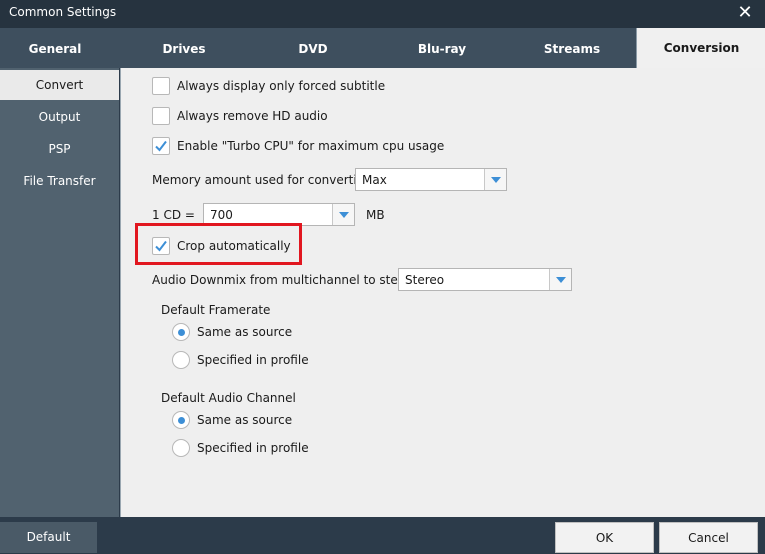 Image resolution: width=765 pixels, height=554 pixels. Describe the element at coordinates (262, 180) in the screenshot. I see `memory-label: Memory amount used for converting` at that location.